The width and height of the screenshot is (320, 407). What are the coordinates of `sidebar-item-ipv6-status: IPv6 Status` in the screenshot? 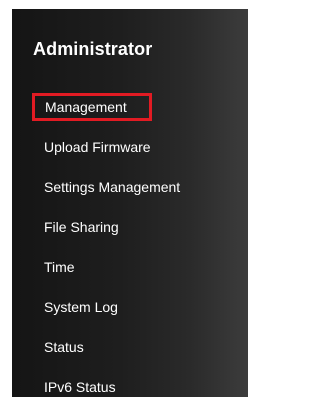 It's located at (133, 387).